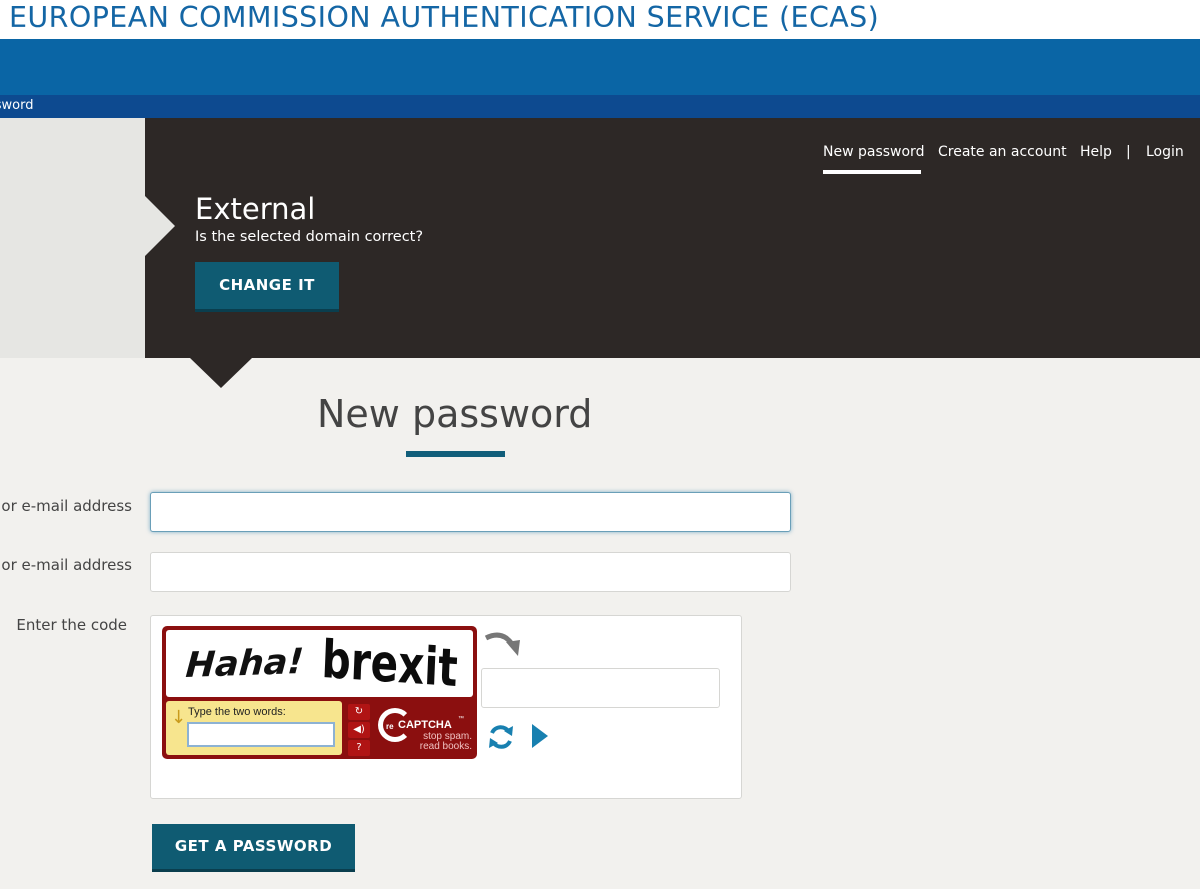 Image resolution: width=1200 pixels, height=889 pixels. What do you see at coordinates (261, 734) in the screenshot?
I see `recaptcha-response-field` at bounding box center [261, 734].